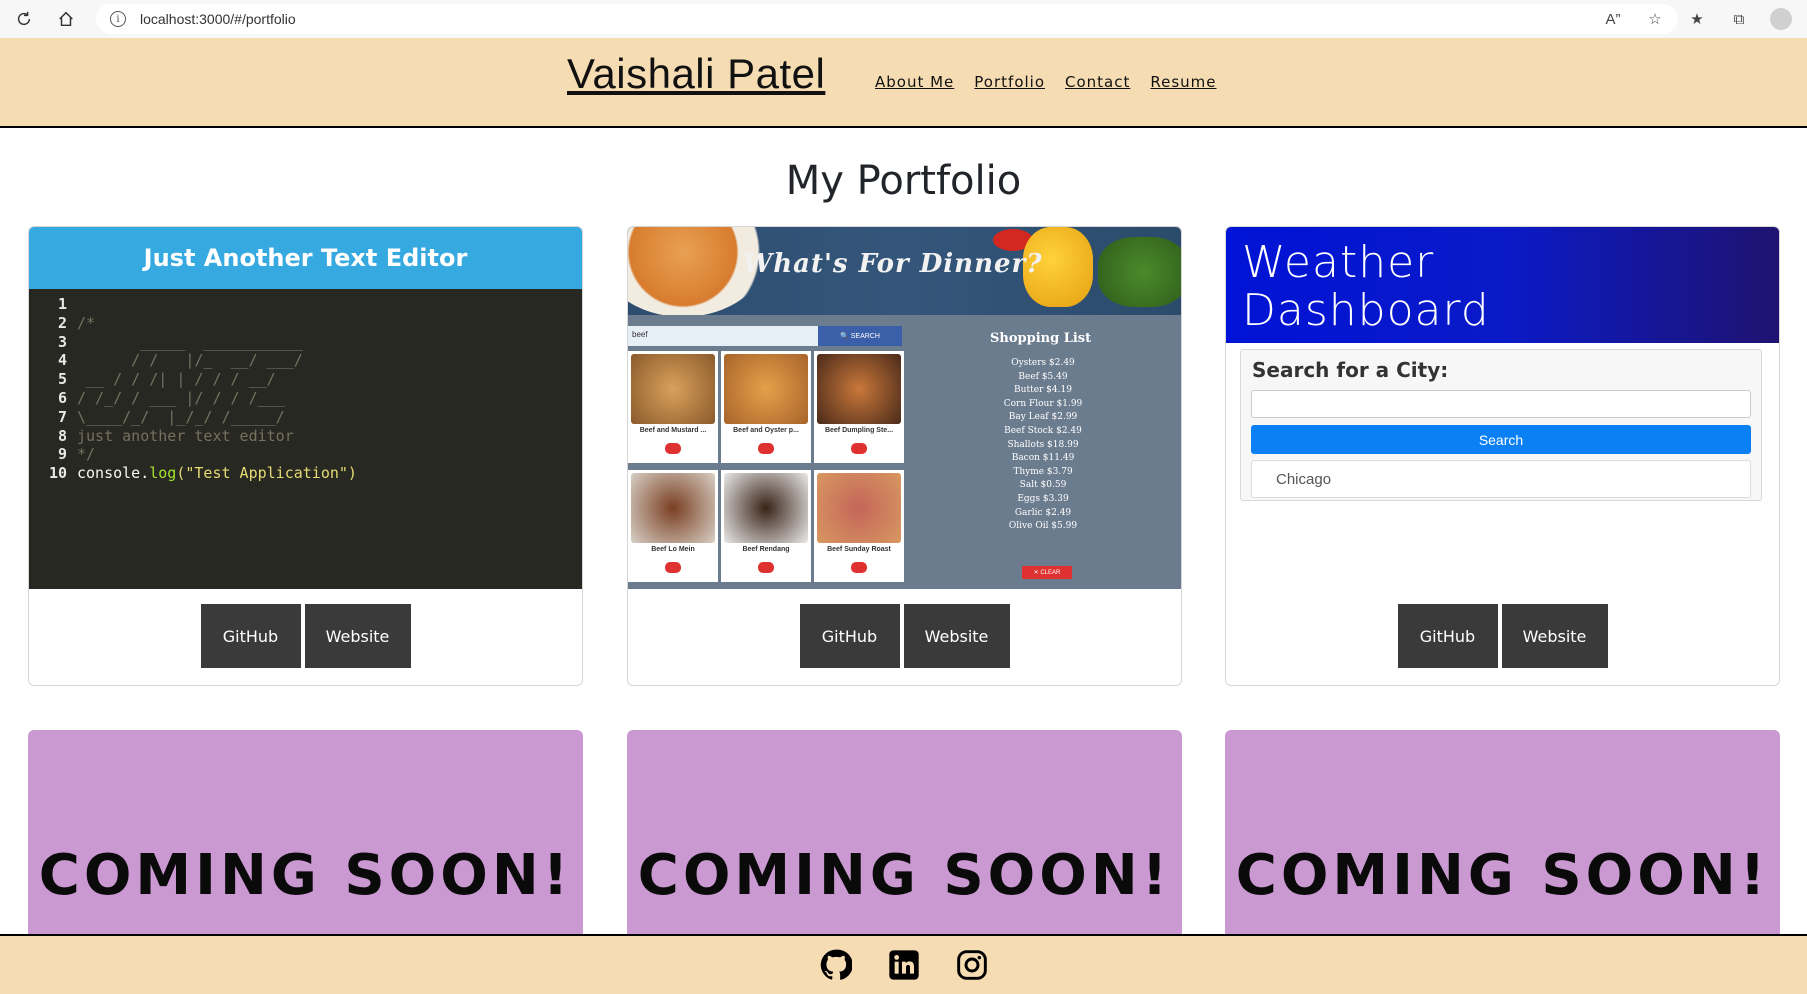 The height and width of the screenshot is (994, 1807). What do you see at coordinates (166, 379) in the screenshot?
I see `code-line: 5 __ / / /| | / / / __/` at bounding box center [166, 379].